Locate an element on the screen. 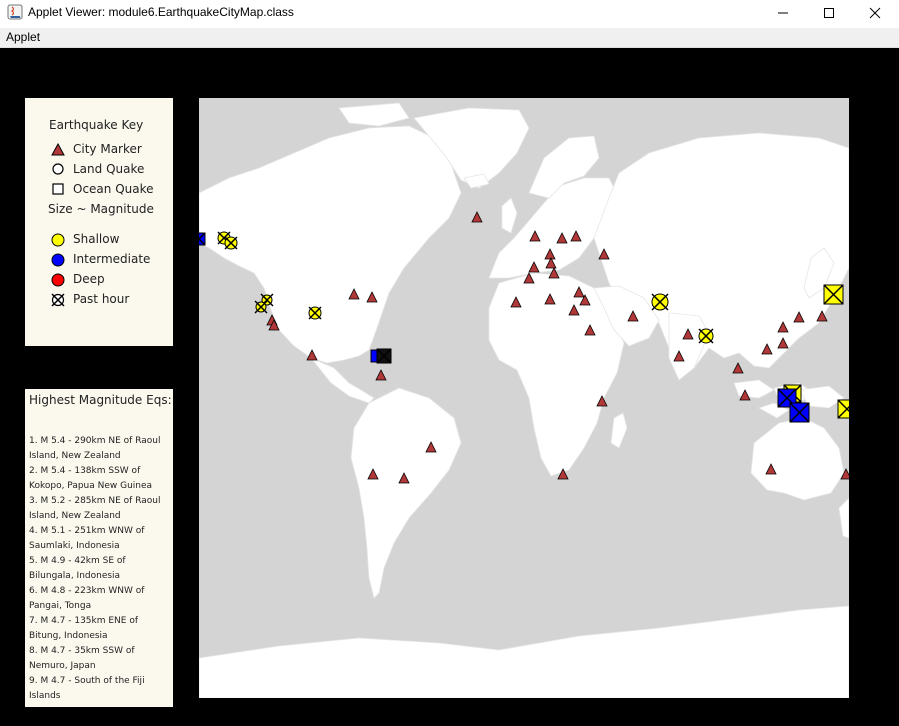  deep-circle-icon is located at coordinates (58, 280).